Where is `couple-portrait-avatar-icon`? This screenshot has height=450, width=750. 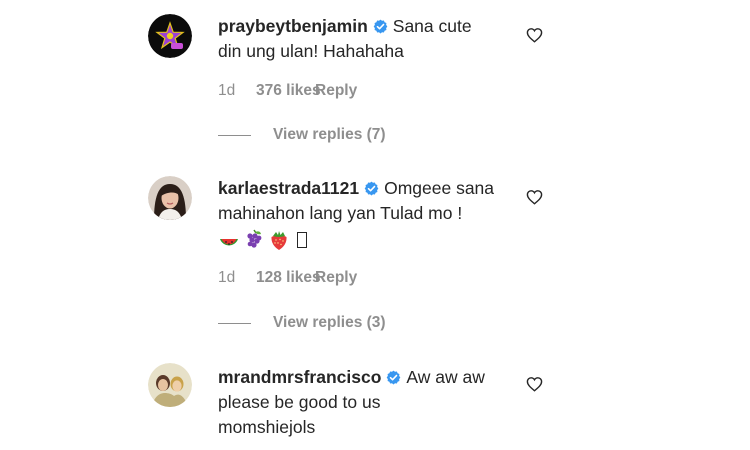
couple-portrait-avatar-icon is located at coordinates (170, 385).